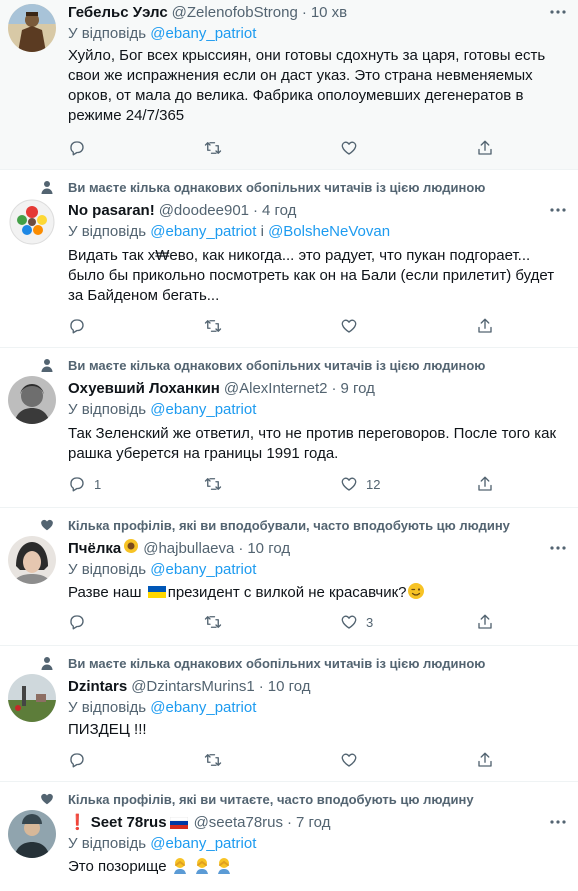 This screenshot has height=891, width=578. What do you see at coordinates (144, 388) in the screenshot?
I see `author-name: Охуевший Лоханкин` at bounding box center [144, 388].